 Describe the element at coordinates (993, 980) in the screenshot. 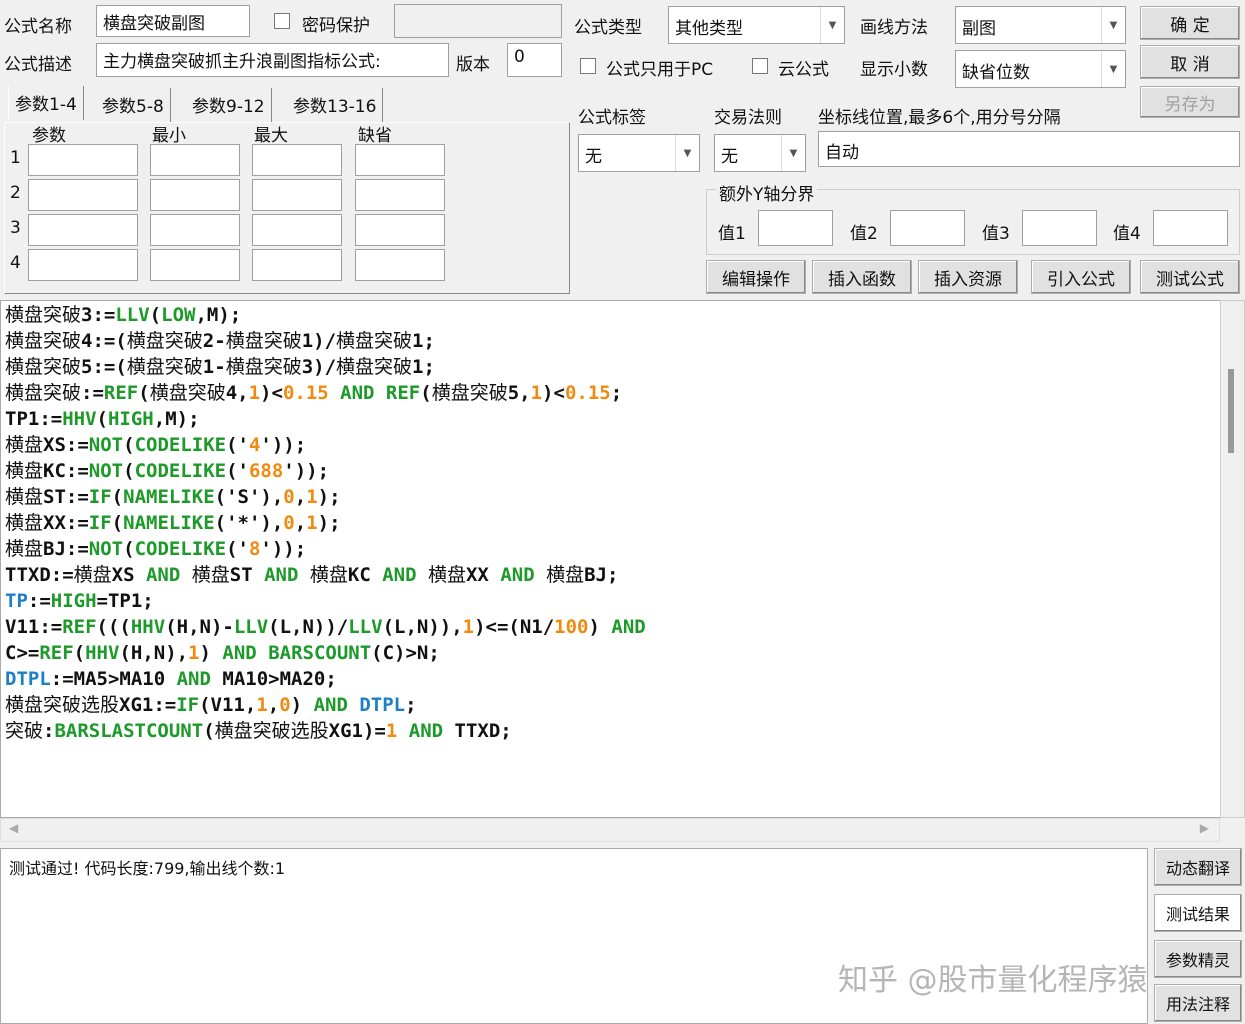

I see `watermark: 知乎 @股市量化程序猿` at that location.